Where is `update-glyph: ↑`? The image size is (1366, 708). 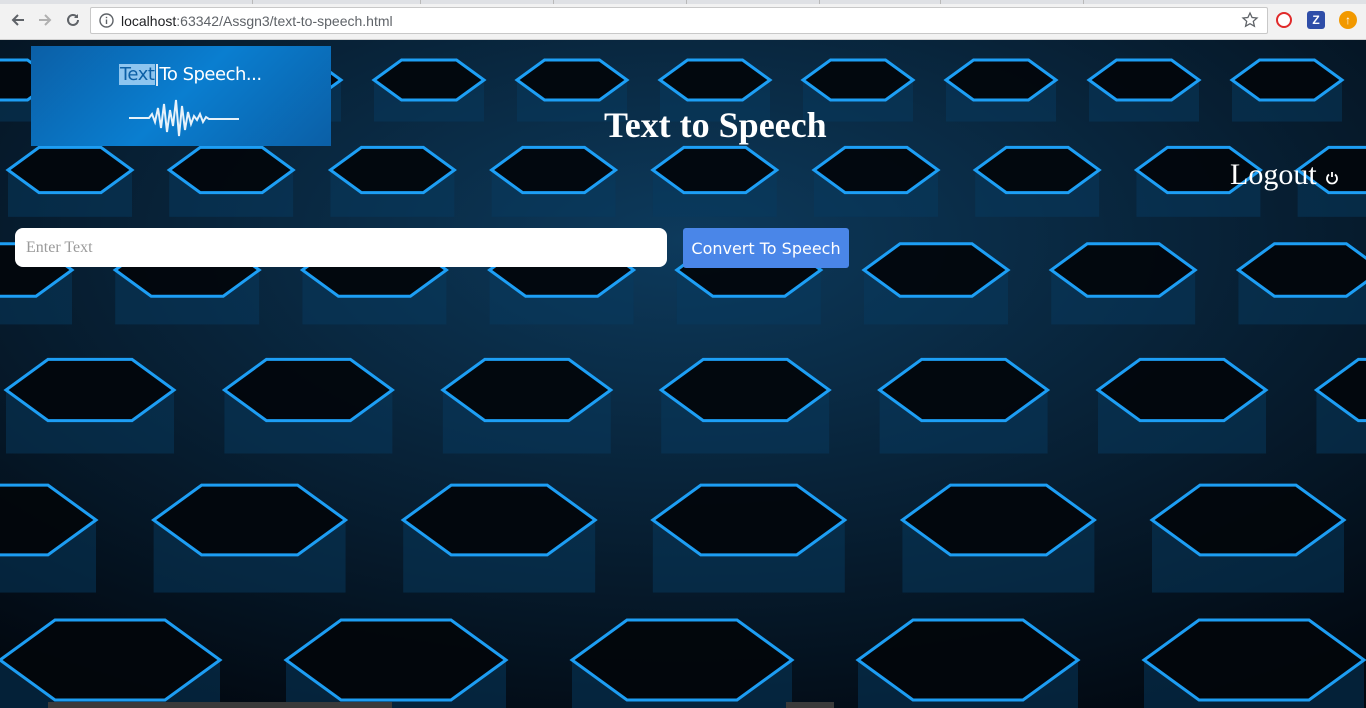
update-glyph: ↑ is located at coordinates (1348, 20).